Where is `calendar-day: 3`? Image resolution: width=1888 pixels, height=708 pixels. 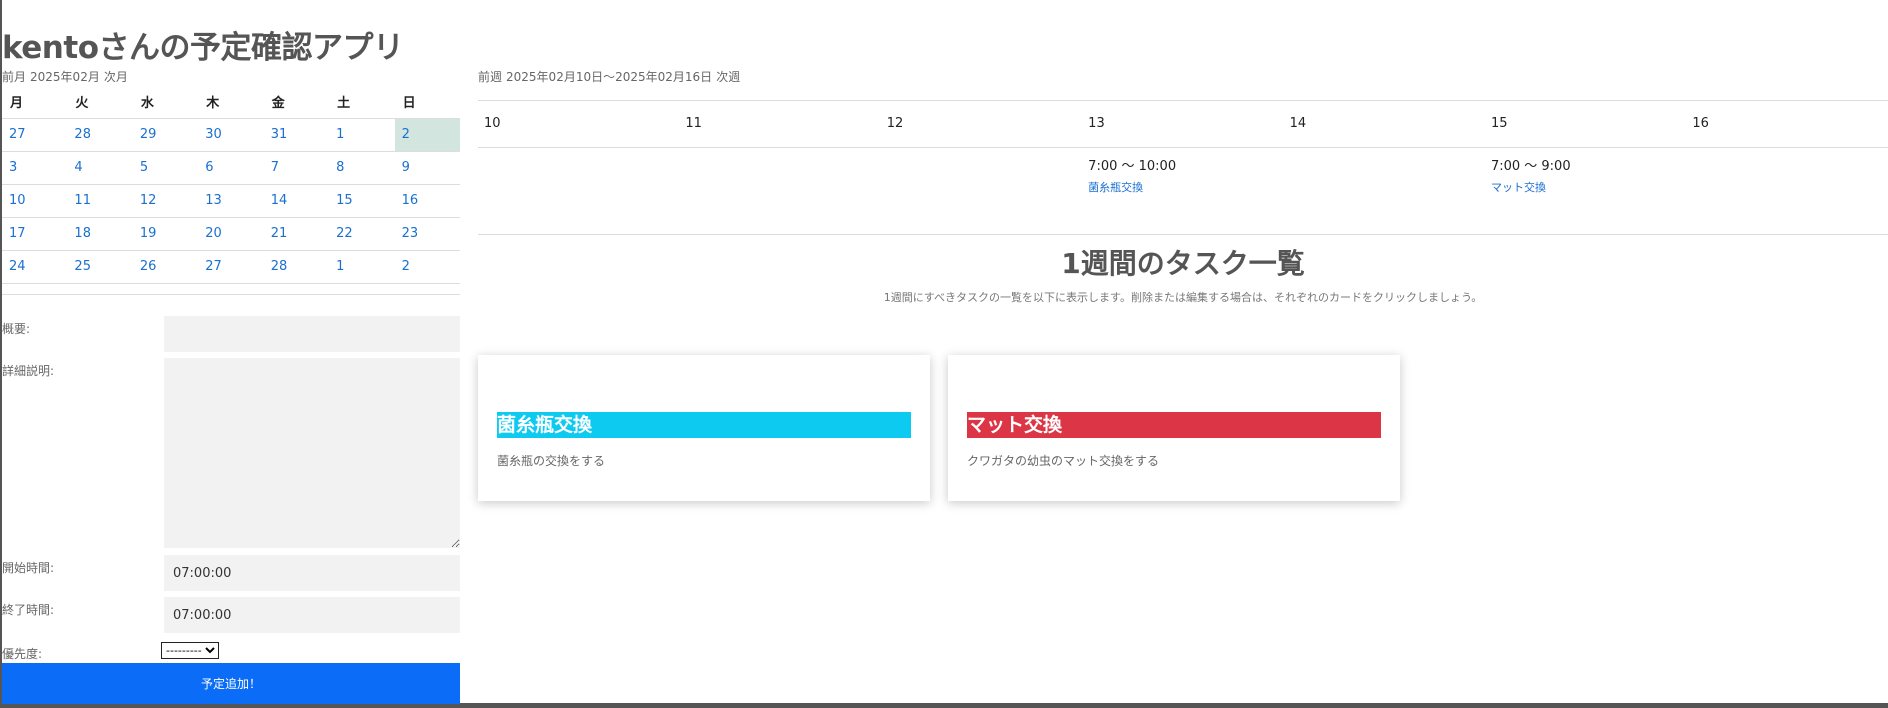 calendar-day: 3 is located at coordinates (35, 168).